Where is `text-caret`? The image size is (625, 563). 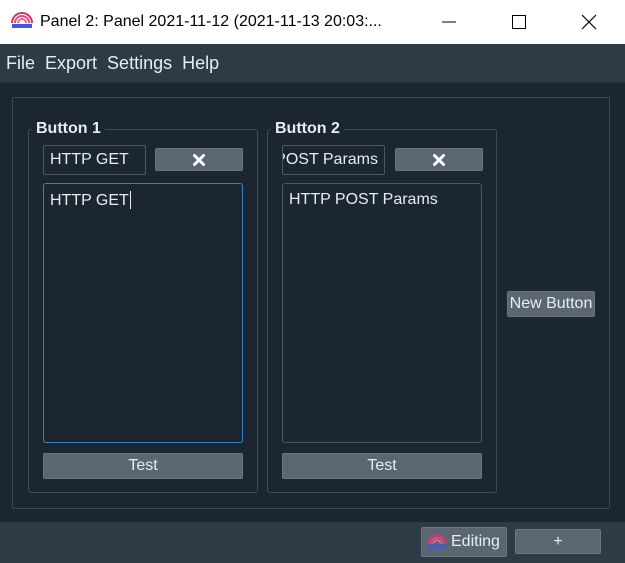 text-caret is located at coordinates (130, 200).